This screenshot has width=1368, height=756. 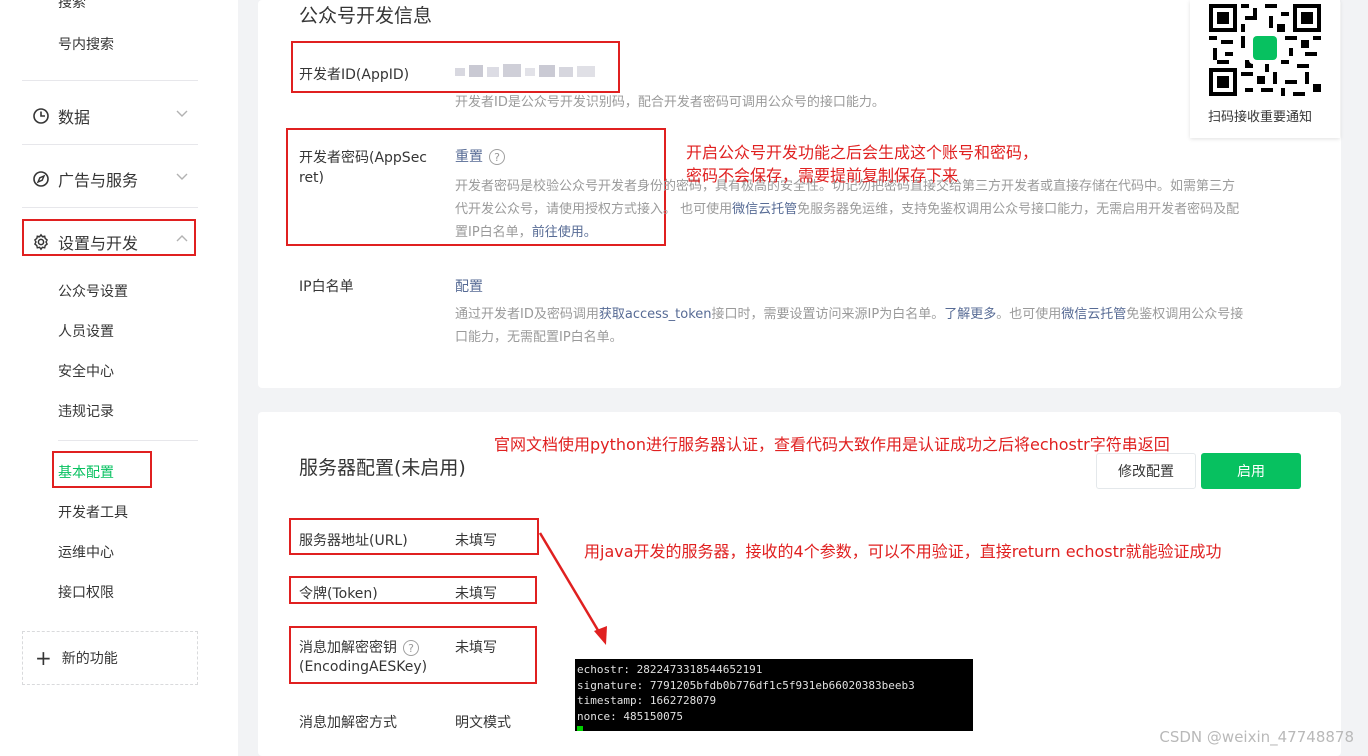 I want to click on ip-config-link: 配置, so click(x=469, y=286).